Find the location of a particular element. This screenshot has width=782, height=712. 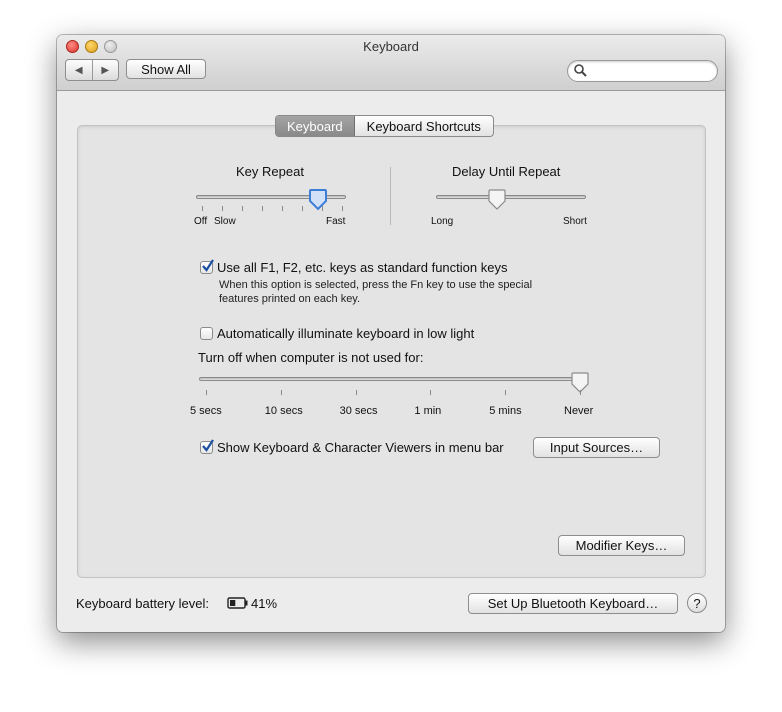

battery-level-value: 41% is located at coordinates (264, 603).